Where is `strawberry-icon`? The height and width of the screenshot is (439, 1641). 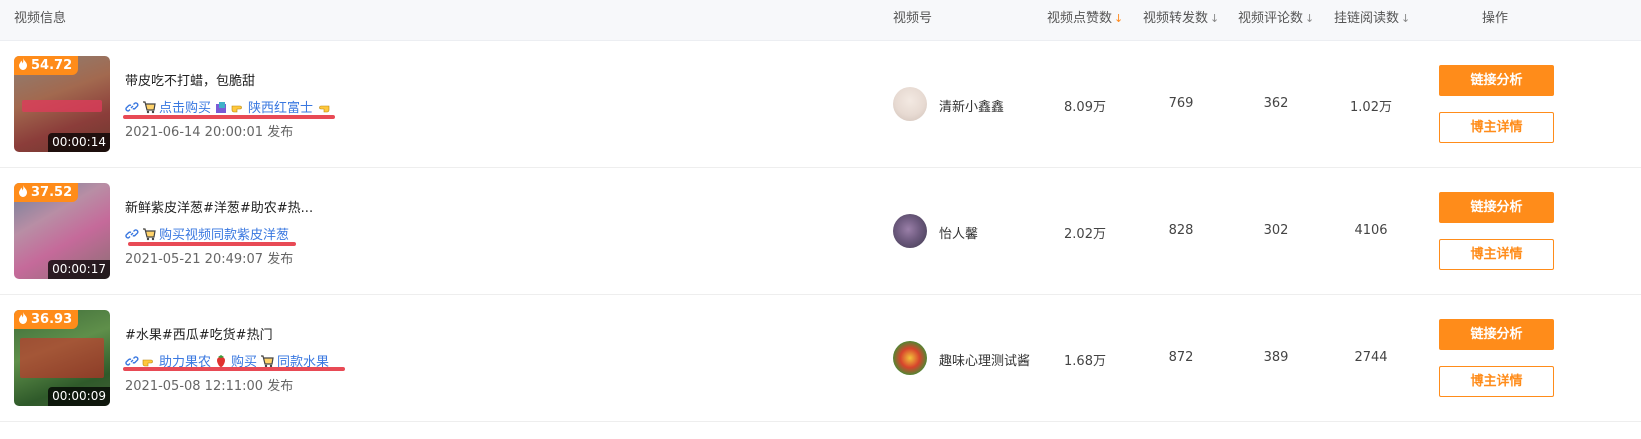 strawberry-icon is located at coordinates (221, 360).